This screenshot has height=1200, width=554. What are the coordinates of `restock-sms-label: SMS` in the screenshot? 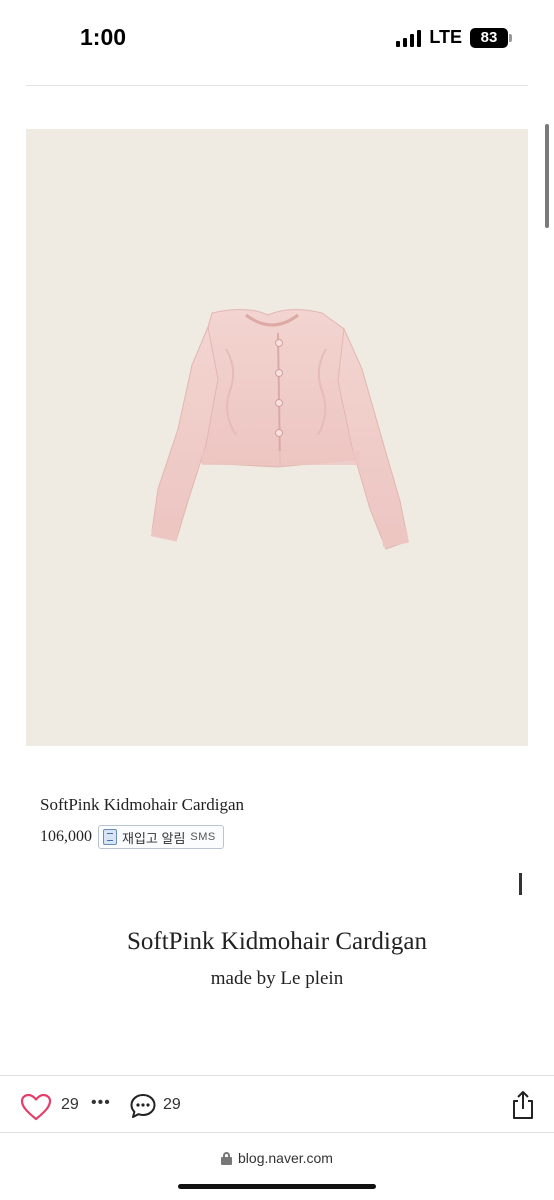 It's located at (203, 837).